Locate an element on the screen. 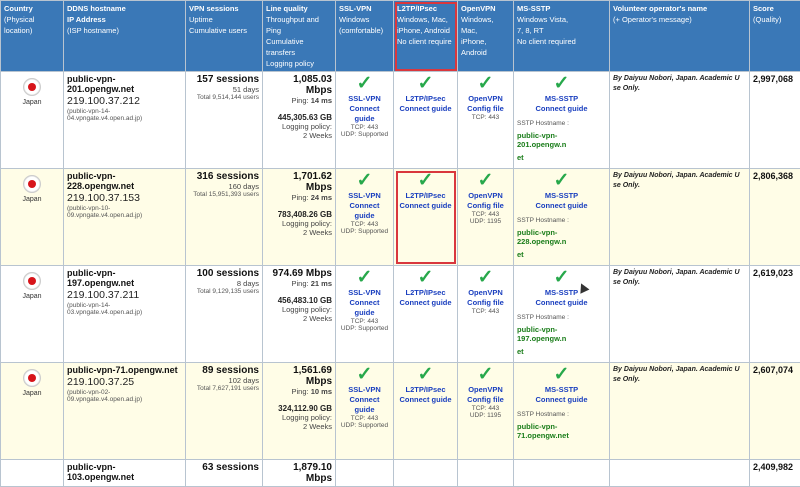  sstp-hostname: public-vpn-228.opengw.n is located at coordinates (561, 237).